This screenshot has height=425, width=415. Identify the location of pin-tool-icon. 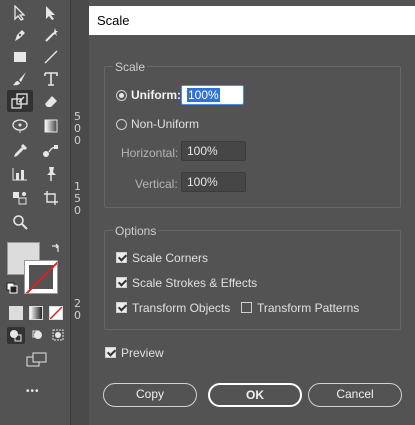
(51, 174).